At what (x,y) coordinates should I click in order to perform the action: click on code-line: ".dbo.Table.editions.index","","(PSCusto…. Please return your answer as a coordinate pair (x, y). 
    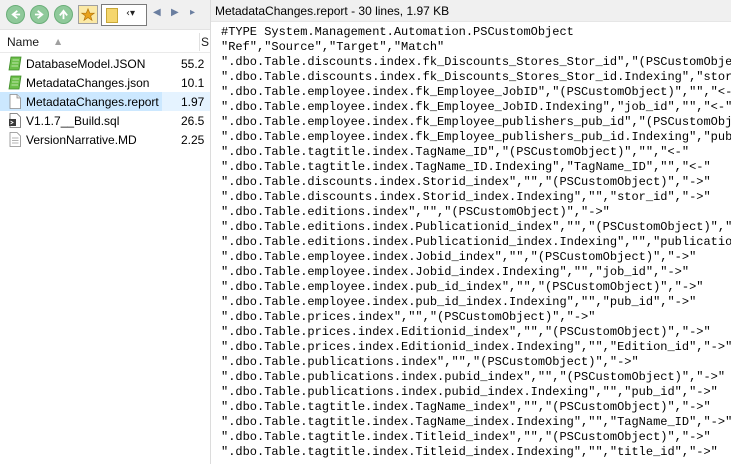
    Looking at the image, I should click on (415, 212).